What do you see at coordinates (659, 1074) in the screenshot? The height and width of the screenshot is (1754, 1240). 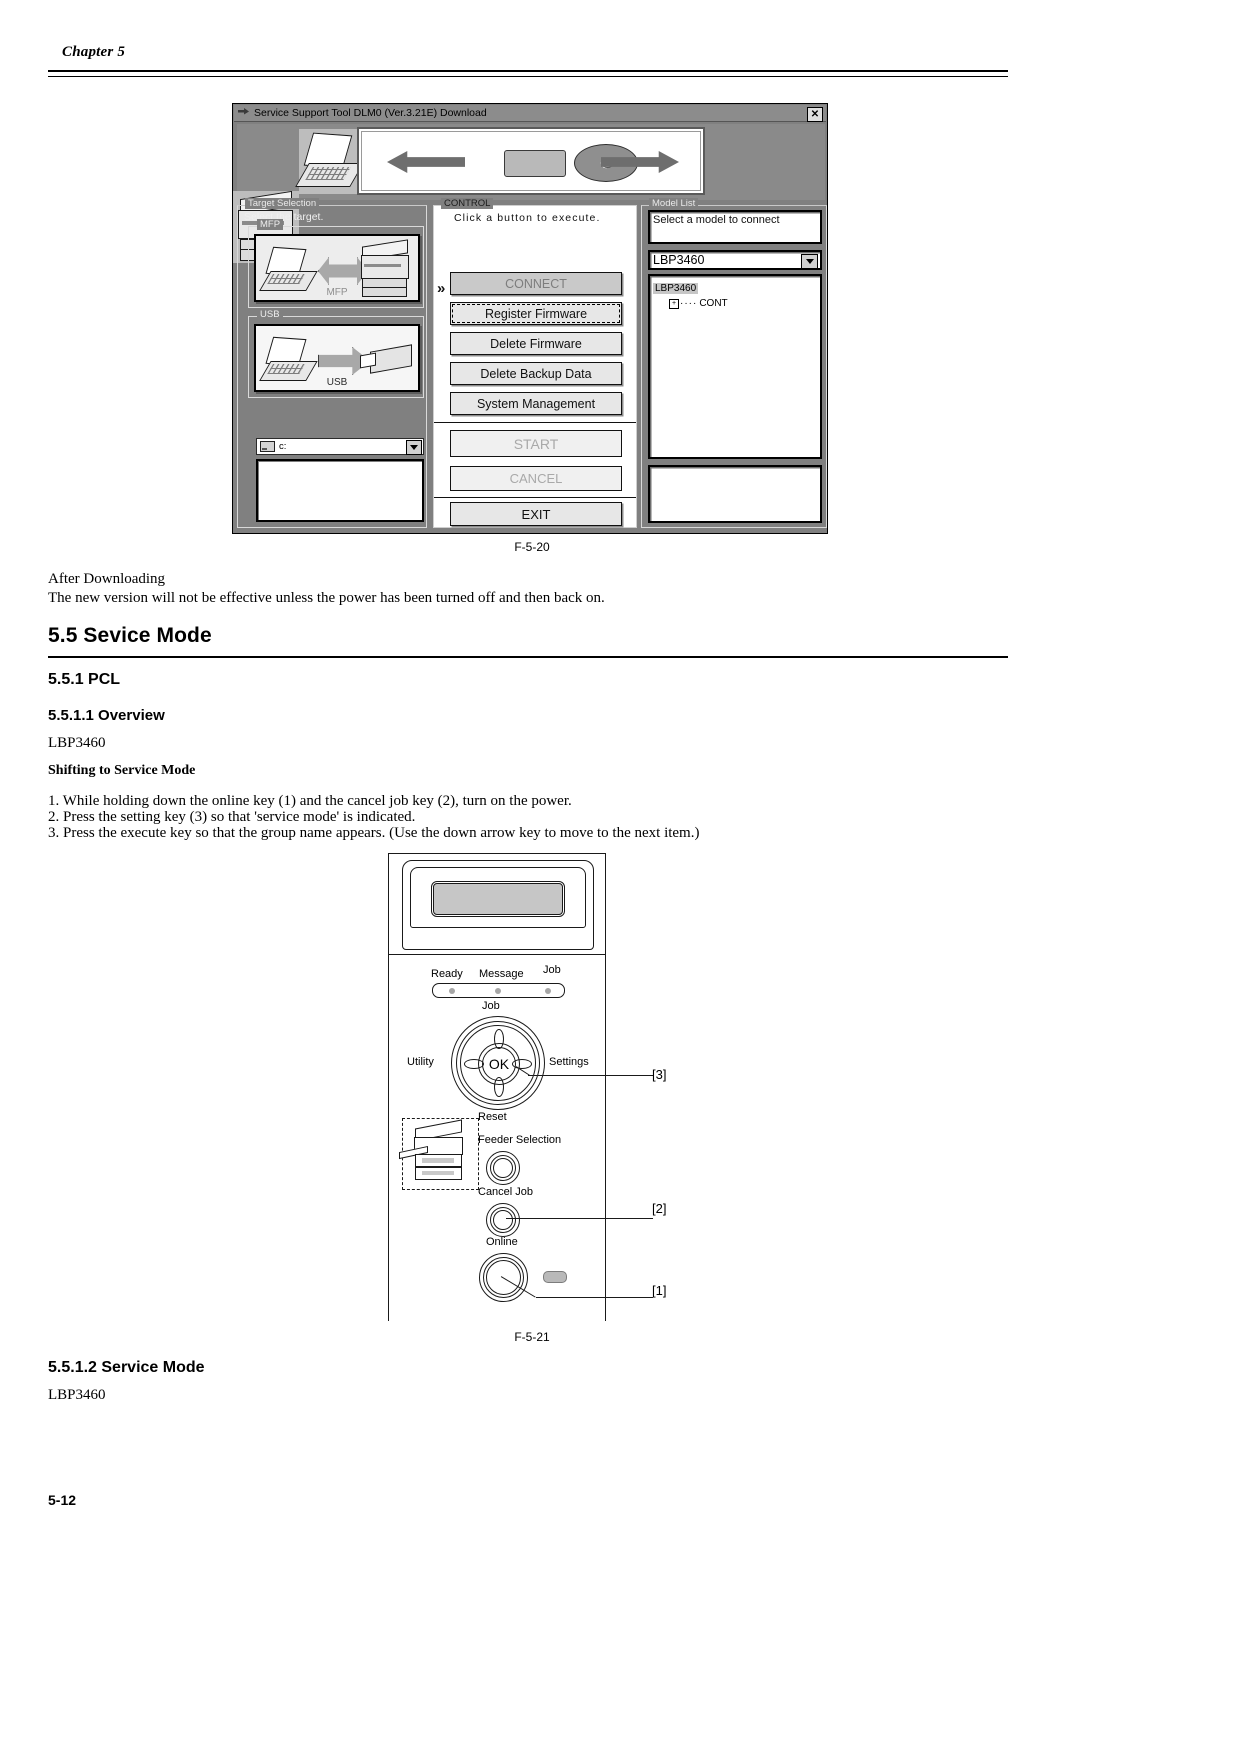 I see `callout-3: [3]` at bounding box center [659, 1074].